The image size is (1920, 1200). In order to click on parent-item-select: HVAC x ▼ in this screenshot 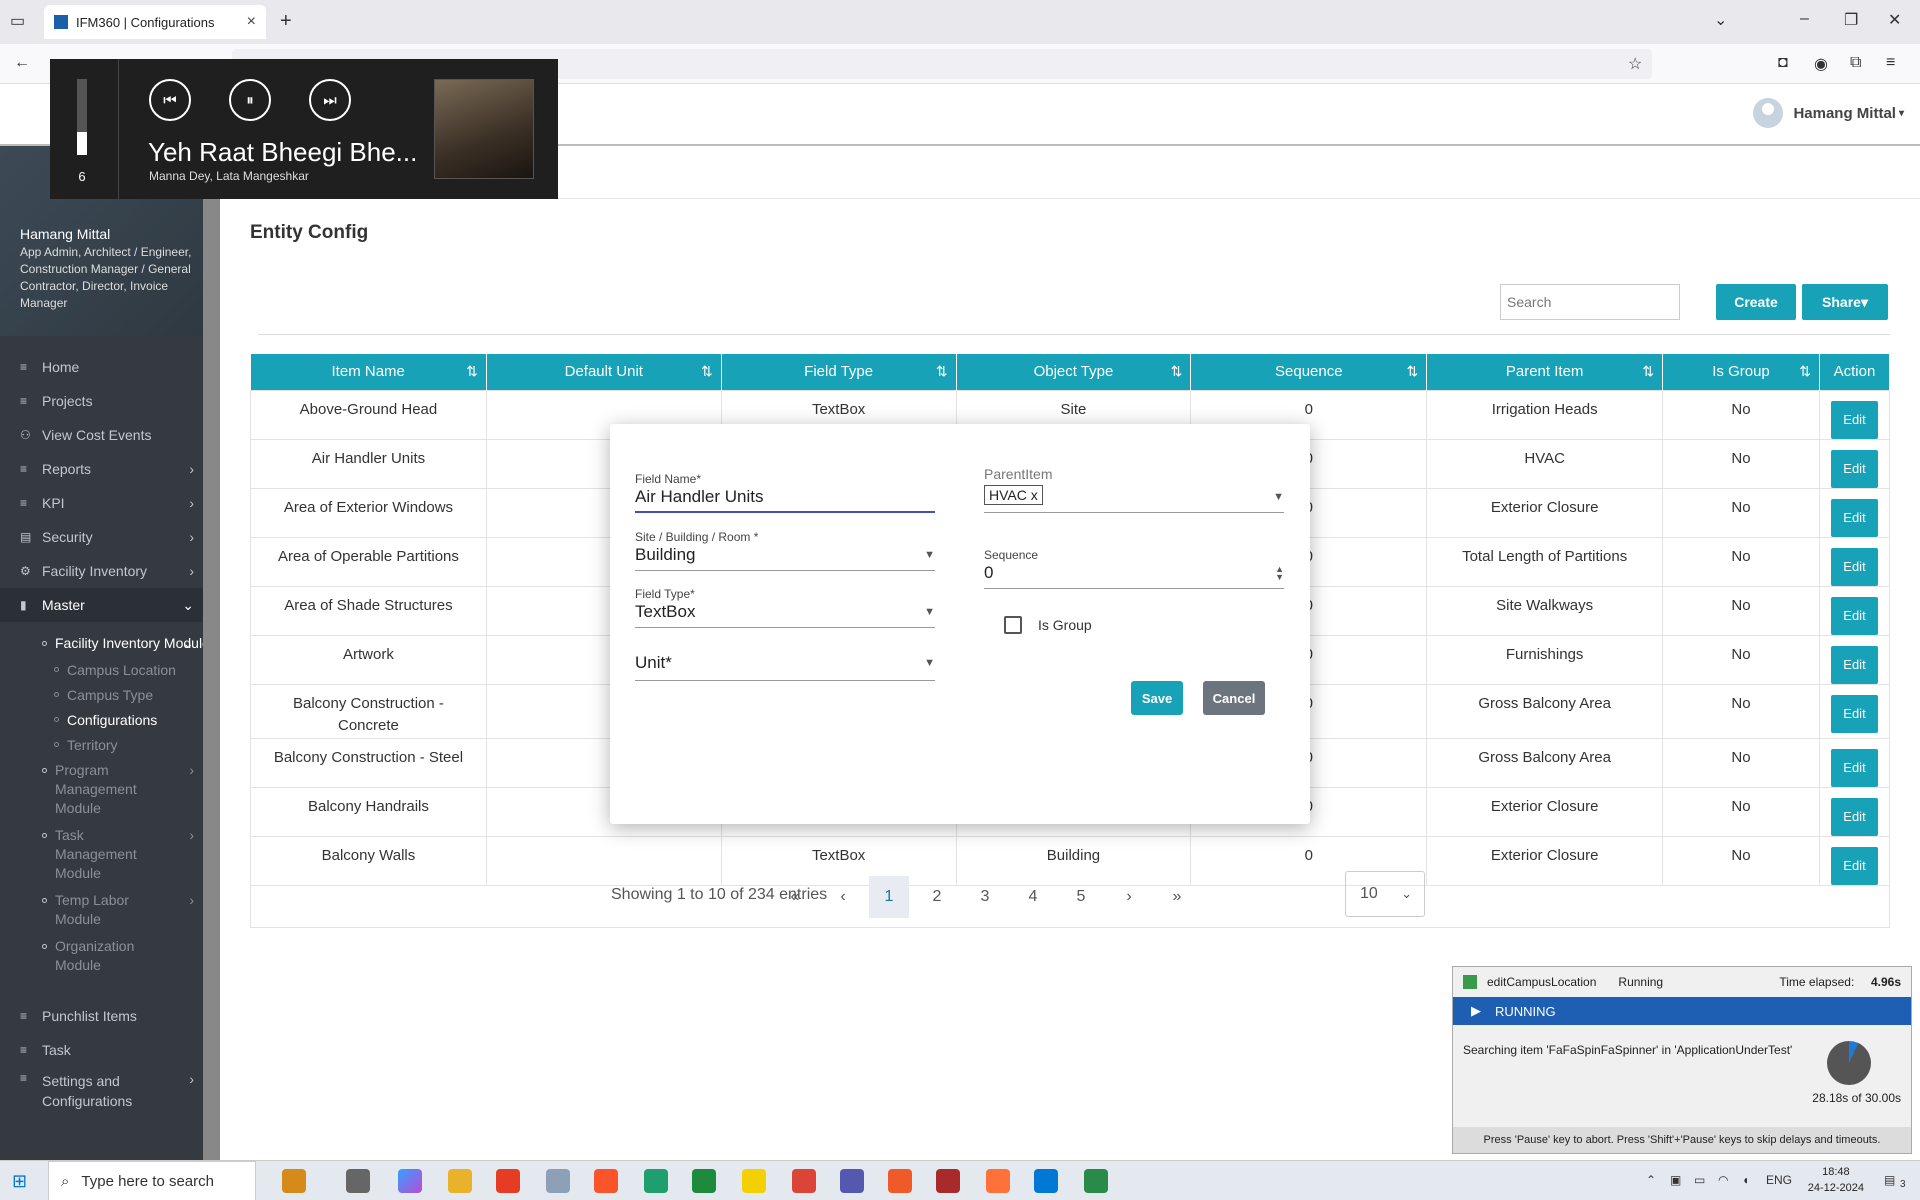, I will do `click(1134, 498)`.